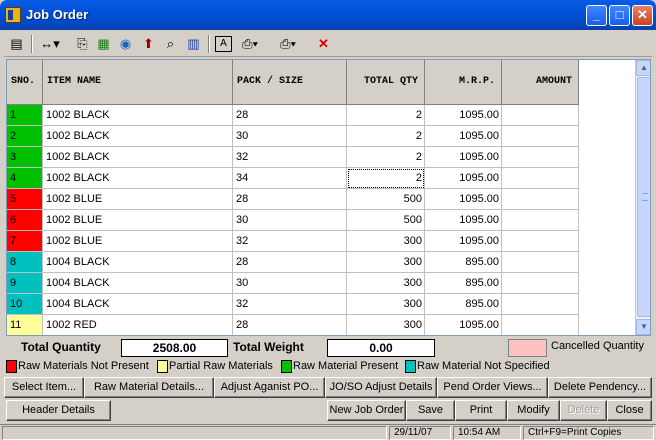 This screenshot has height=440, width=656. I want to click on table-row: 6 1002 BLUE 30 500 1095.00, so click(293, 220).